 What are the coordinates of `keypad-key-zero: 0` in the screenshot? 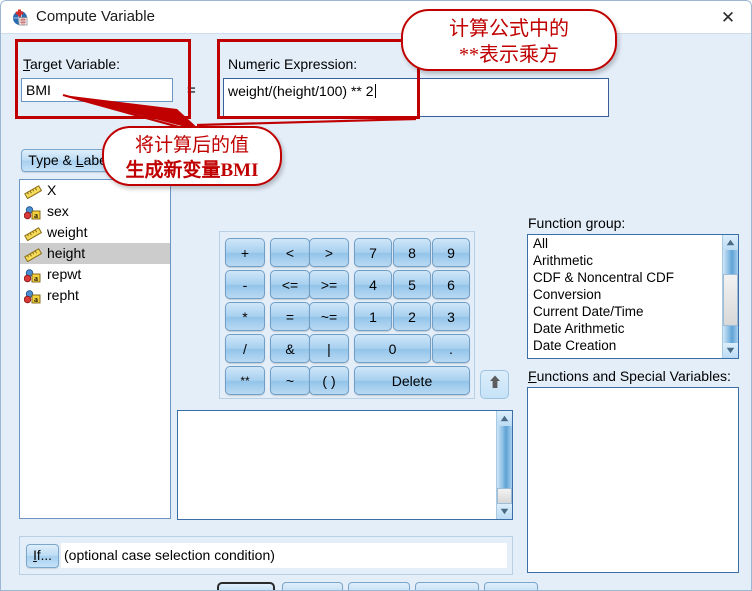 It's located at (392, 348).